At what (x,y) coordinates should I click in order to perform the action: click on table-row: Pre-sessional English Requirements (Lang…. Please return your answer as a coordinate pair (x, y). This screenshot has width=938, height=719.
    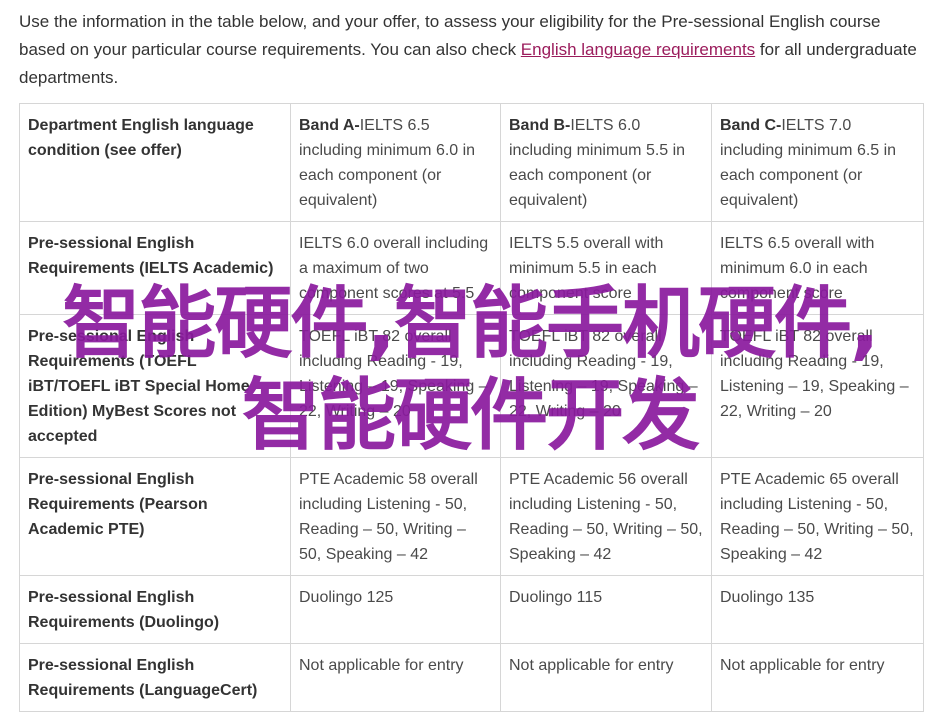
    Looking at the image, I should click on (471, 677).